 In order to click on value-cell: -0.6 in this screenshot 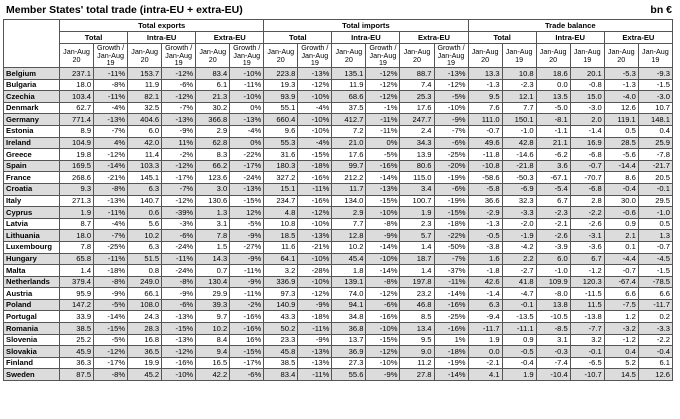, I will do `click(621, 212)`.